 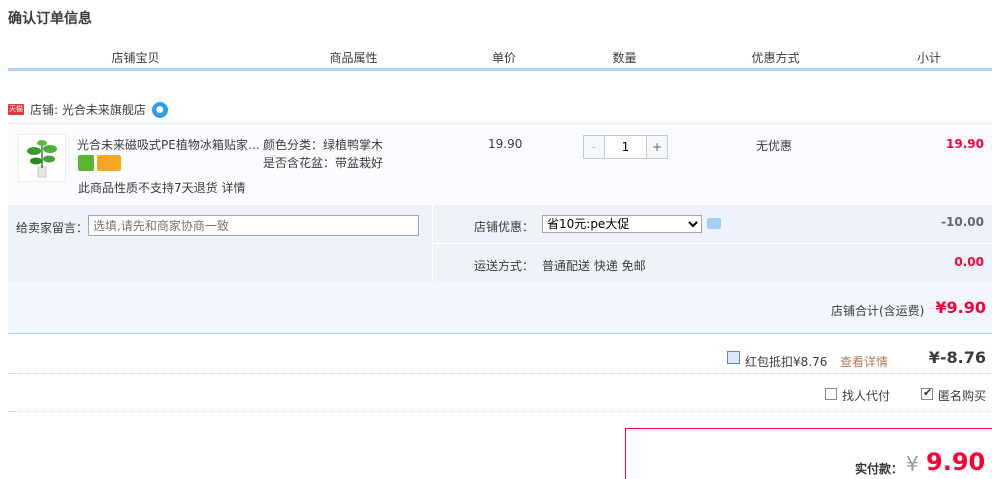 I want to click on seller-note-label: 给卖家留言：, so click(x=52, y=228).